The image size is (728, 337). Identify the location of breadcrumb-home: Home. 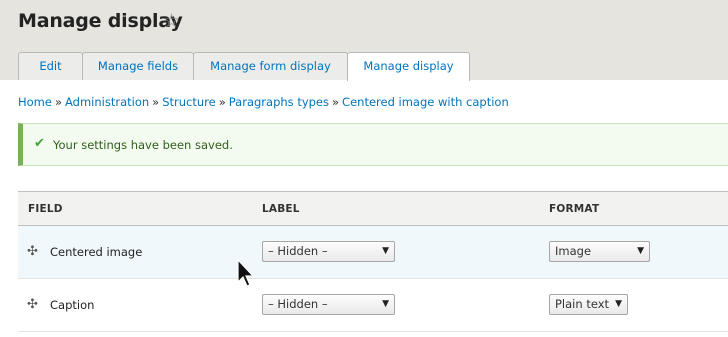
(35, 102).